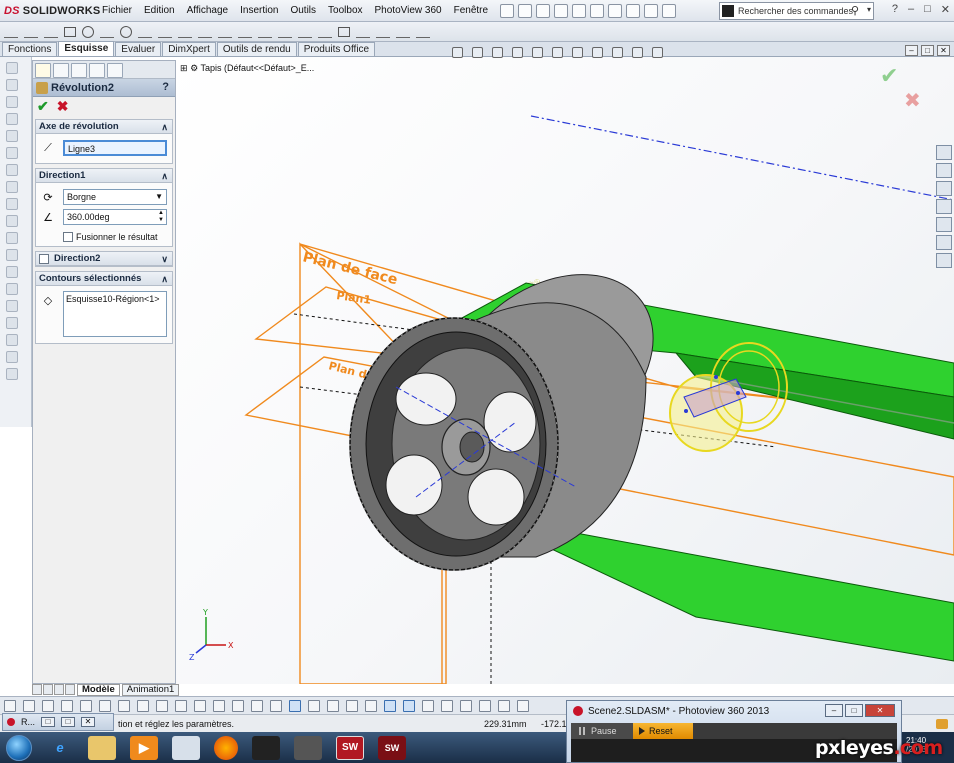  I want to click on photoview-close-icon: ✕, so click(880, 710).